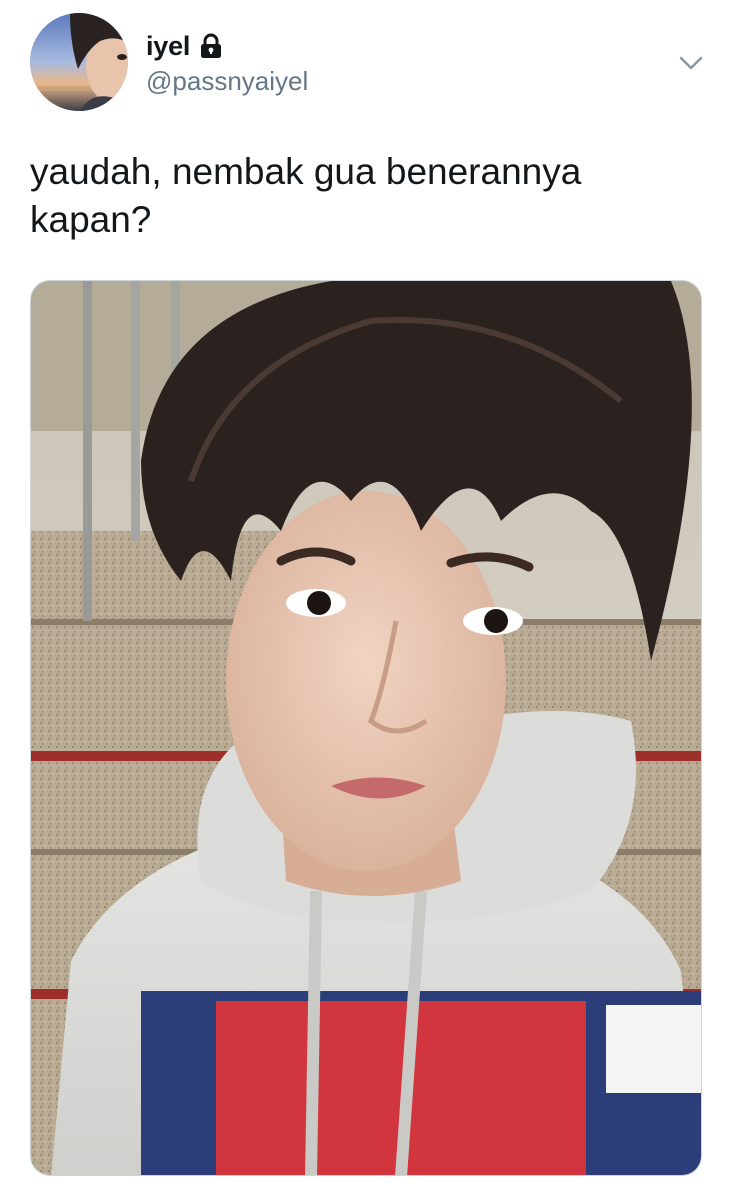  Describe the element at coordinates (168, 46) in the screenshot. I see `display-name: iyel` at that location.